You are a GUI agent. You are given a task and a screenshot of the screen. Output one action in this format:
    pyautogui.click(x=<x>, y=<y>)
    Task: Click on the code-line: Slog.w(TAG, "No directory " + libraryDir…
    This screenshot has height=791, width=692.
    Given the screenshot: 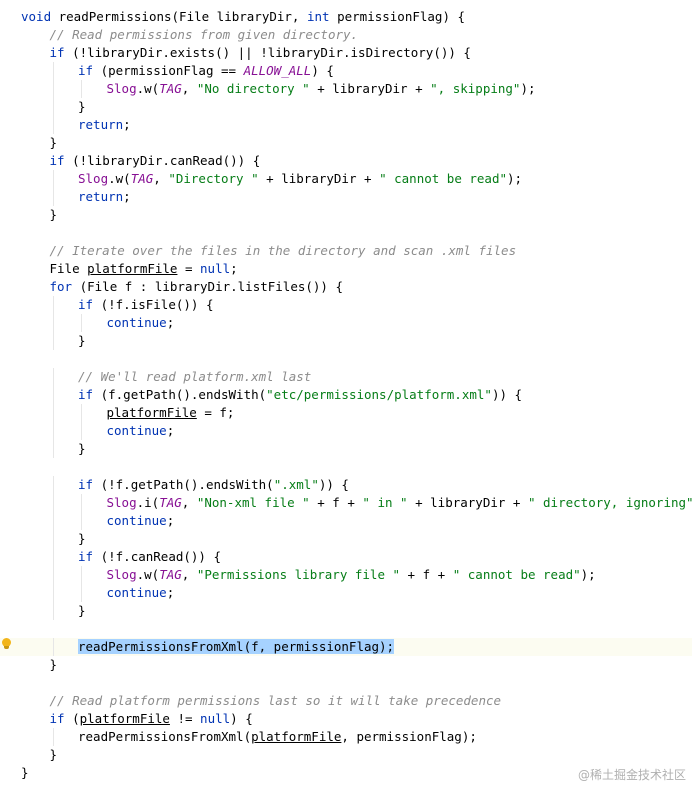 What is the action you would take?
    pyautogui.click(x=346, y=89)
    